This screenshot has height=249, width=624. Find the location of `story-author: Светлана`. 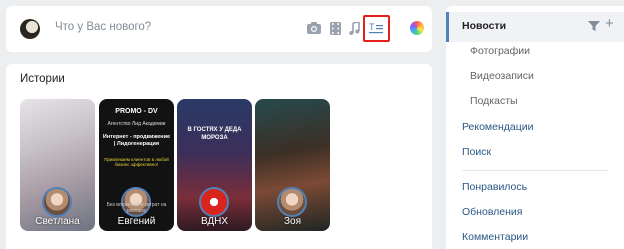

story-author: Светлана is located at coordinates (57, 221).